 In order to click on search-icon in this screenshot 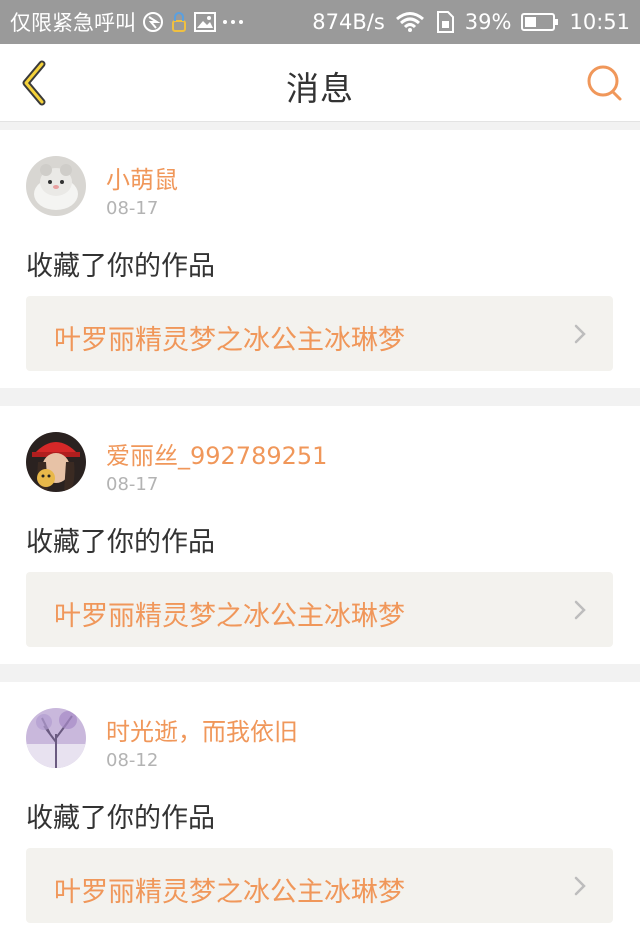, I will do `click(604, 83)`.